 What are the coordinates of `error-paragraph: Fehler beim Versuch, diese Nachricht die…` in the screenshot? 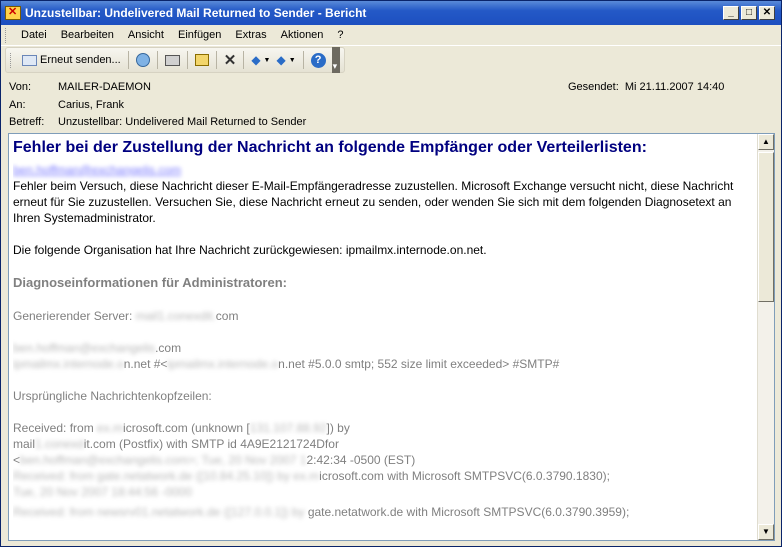 It's located at (373, 202).